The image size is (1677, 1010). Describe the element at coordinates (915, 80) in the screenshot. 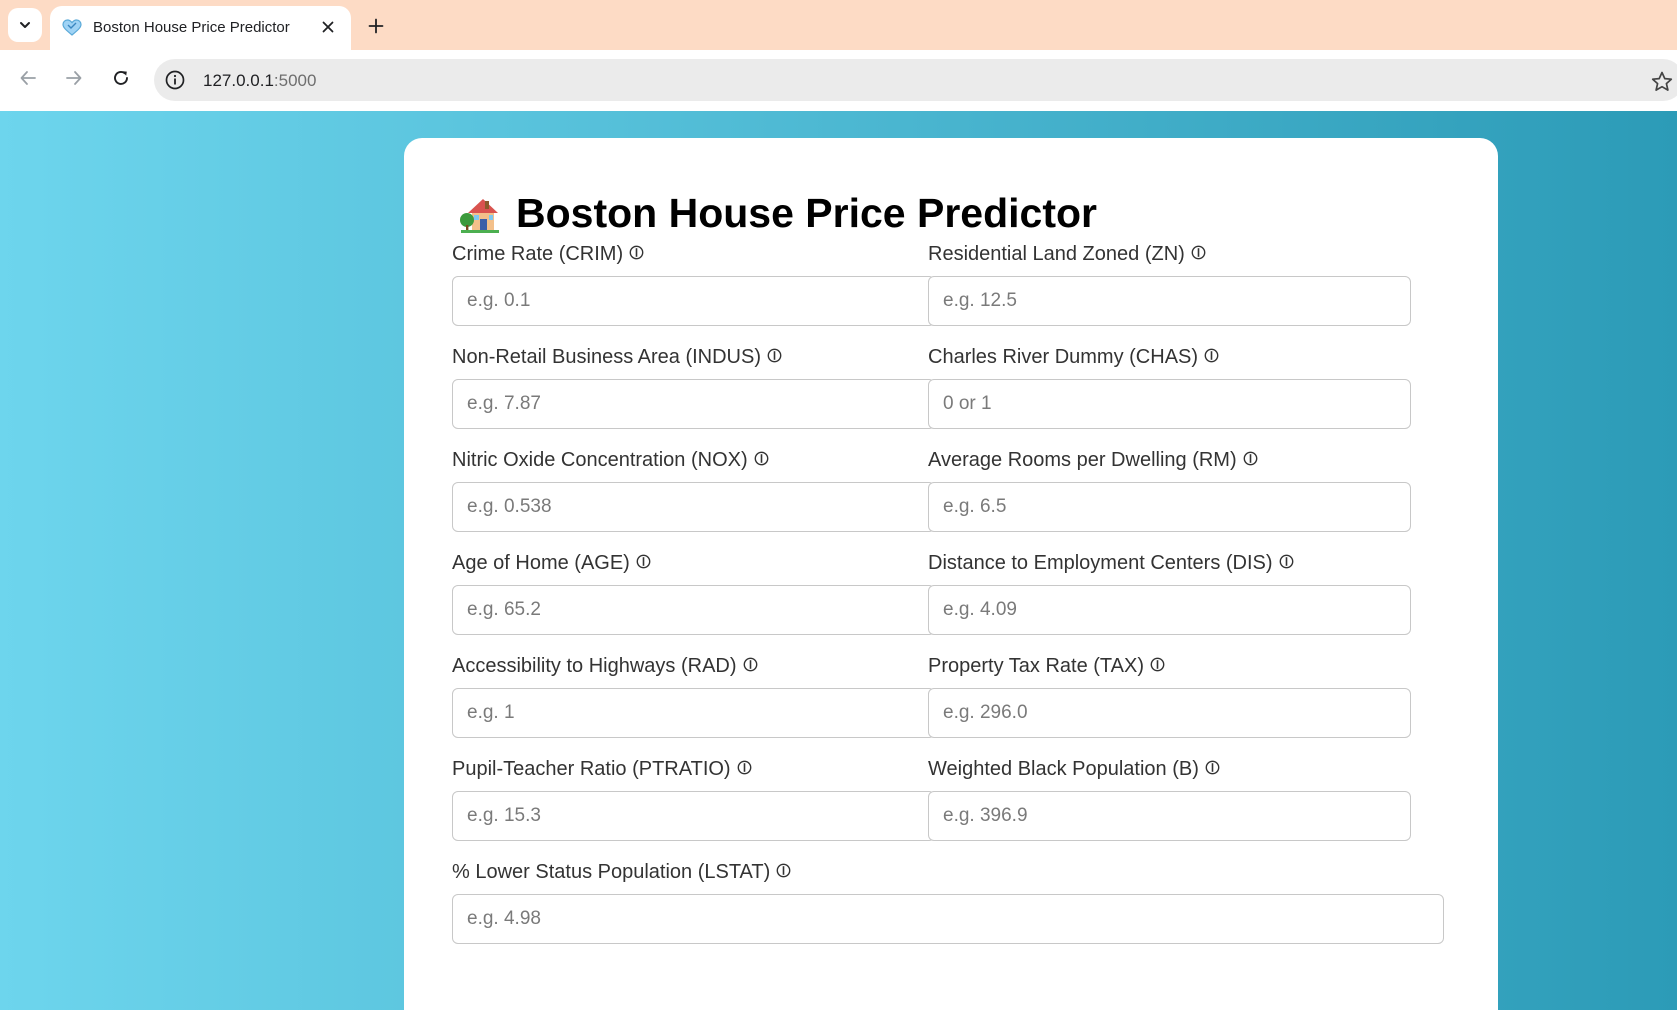

I see `address-bar: 127.0.0.1:5000` at that location.